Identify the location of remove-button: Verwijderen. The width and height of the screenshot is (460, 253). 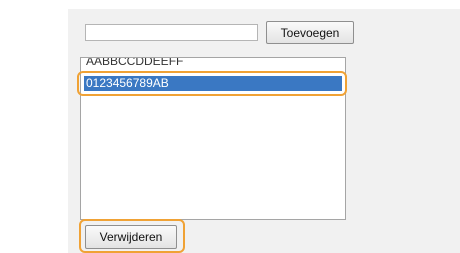
(131, 237).